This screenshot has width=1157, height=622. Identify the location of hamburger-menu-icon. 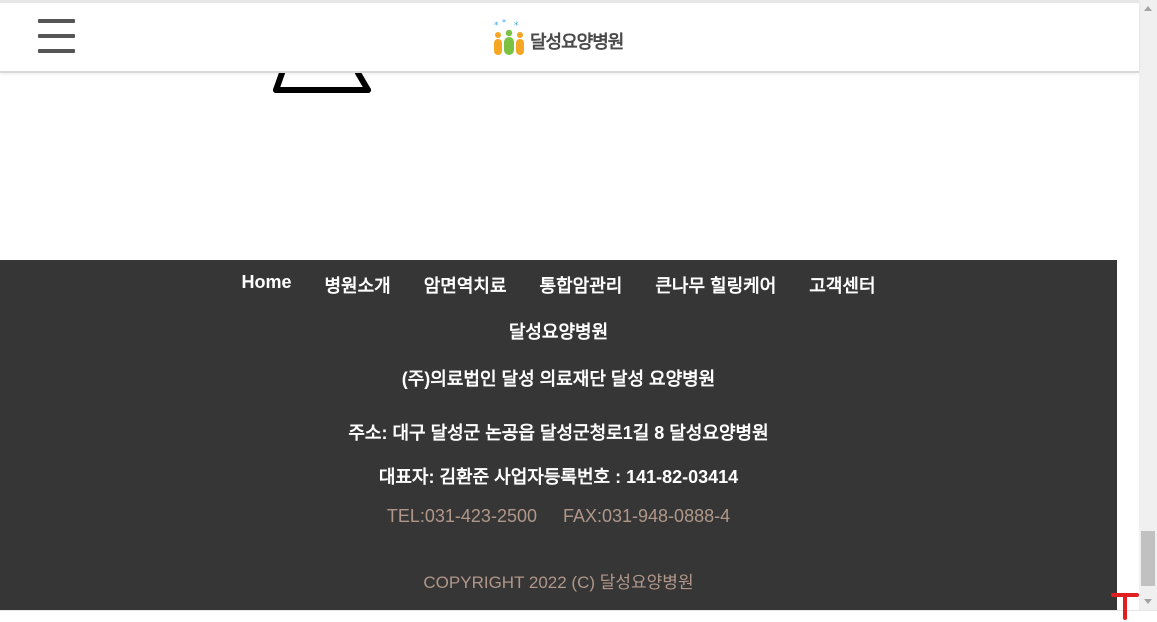
(56, 37).